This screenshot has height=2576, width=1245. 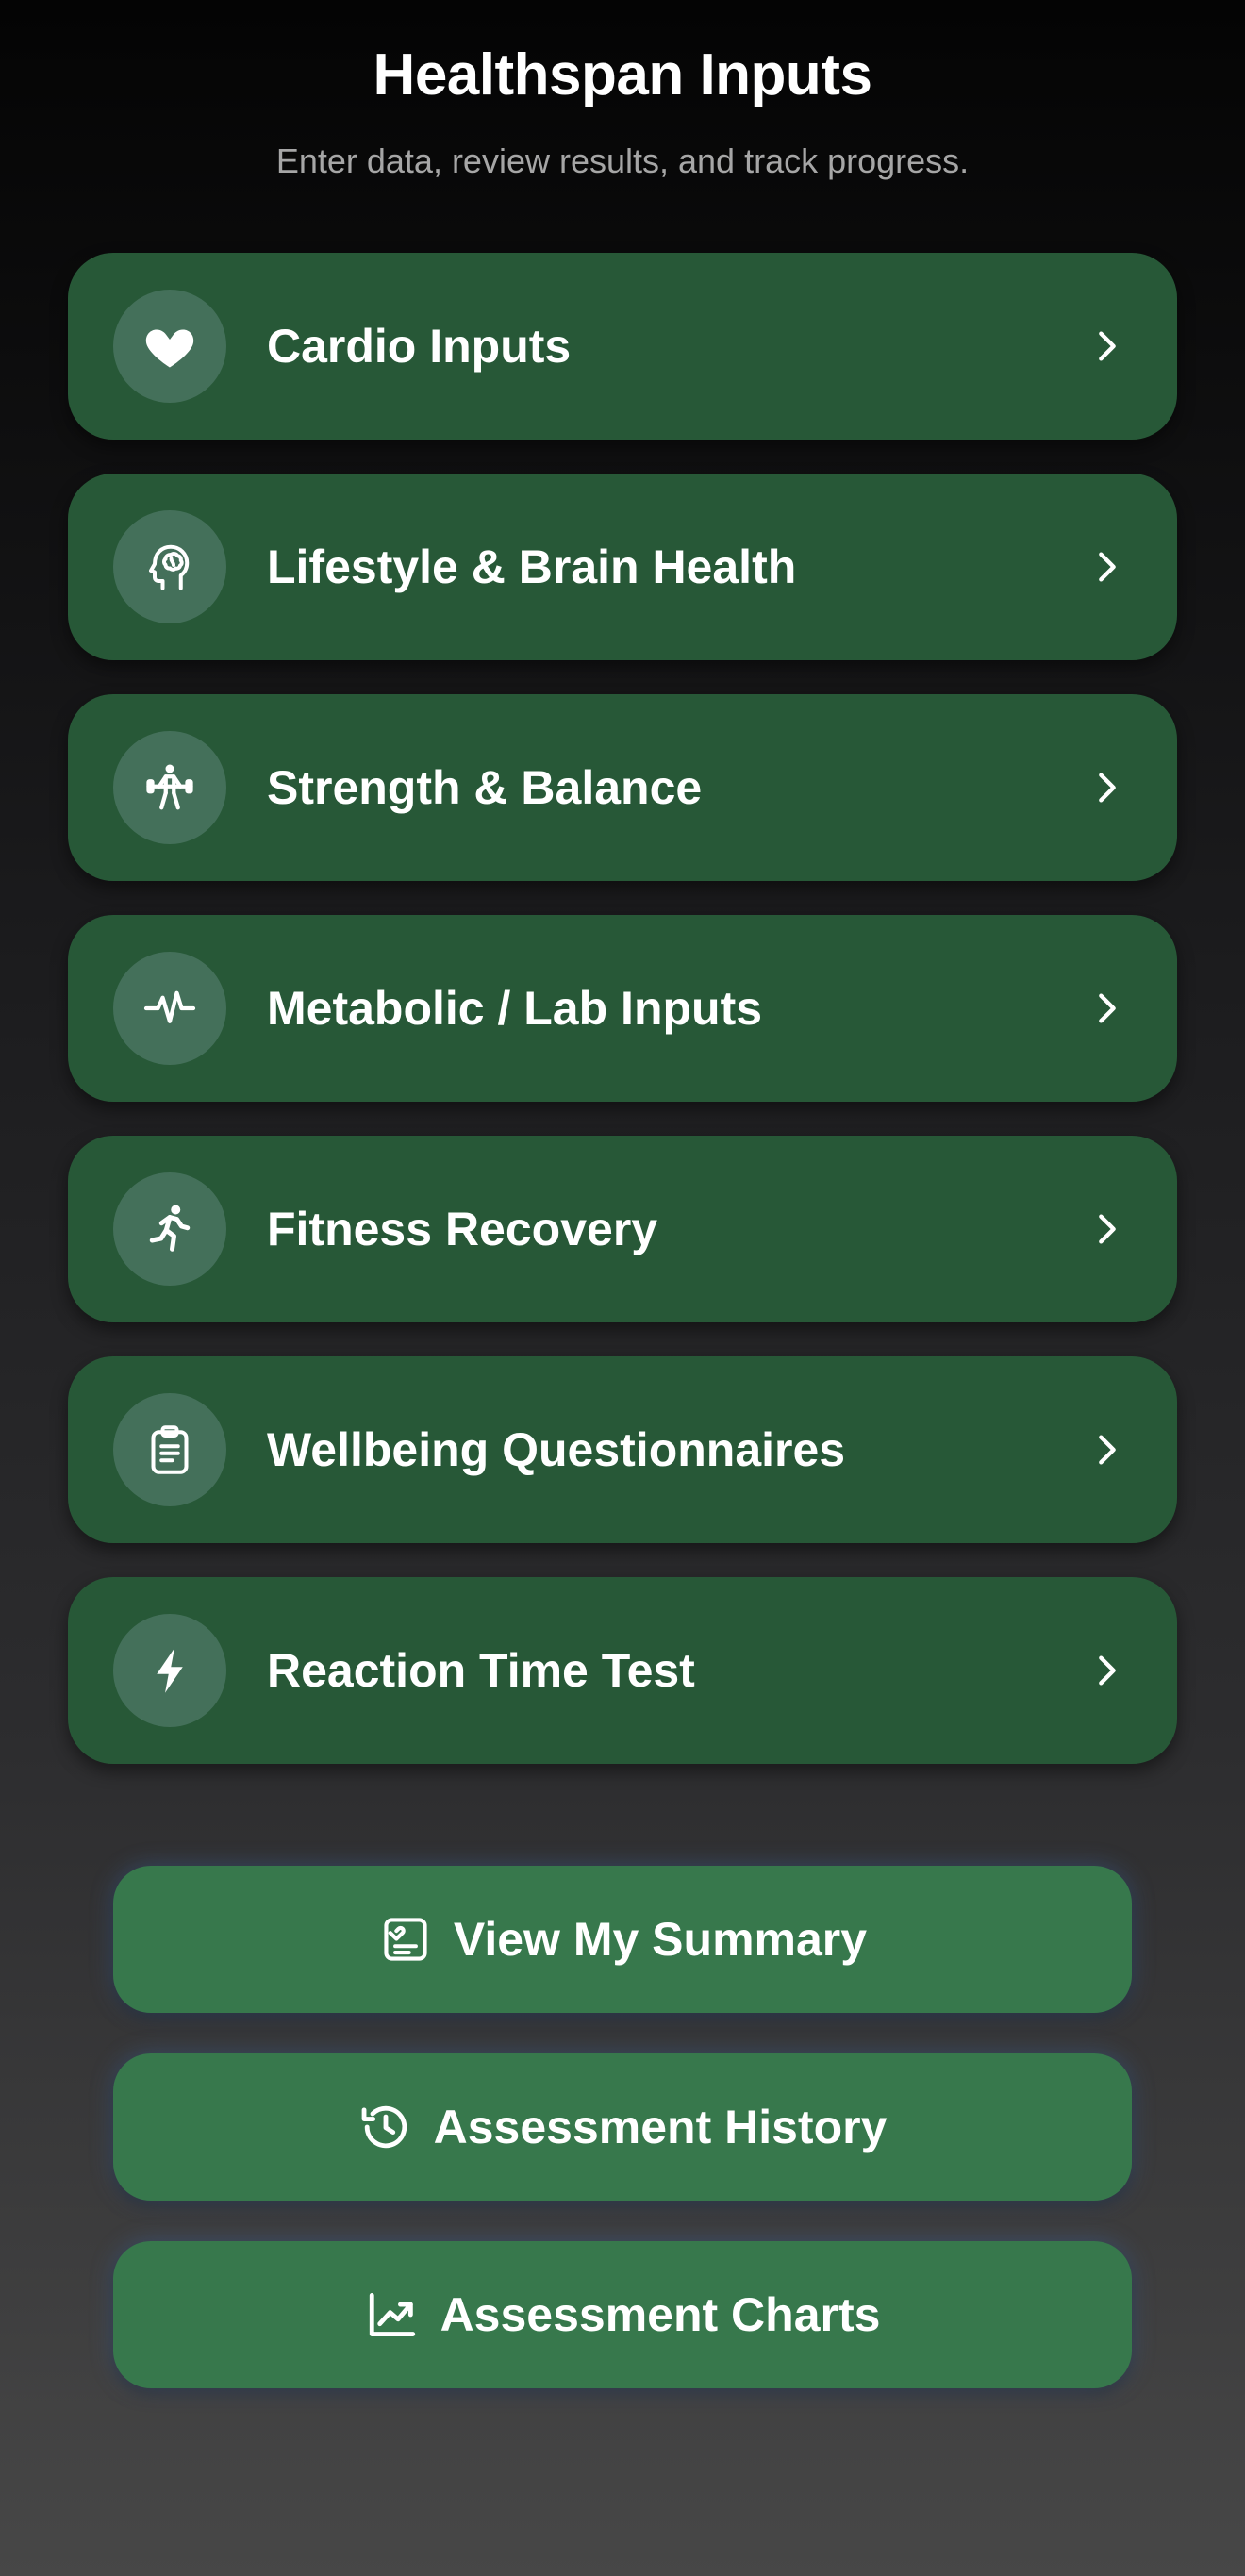 What do you see at coordinates (485, 787) in the screenshot?
I see `category-label: Strength & Balance` at bounding box center [485, 787].